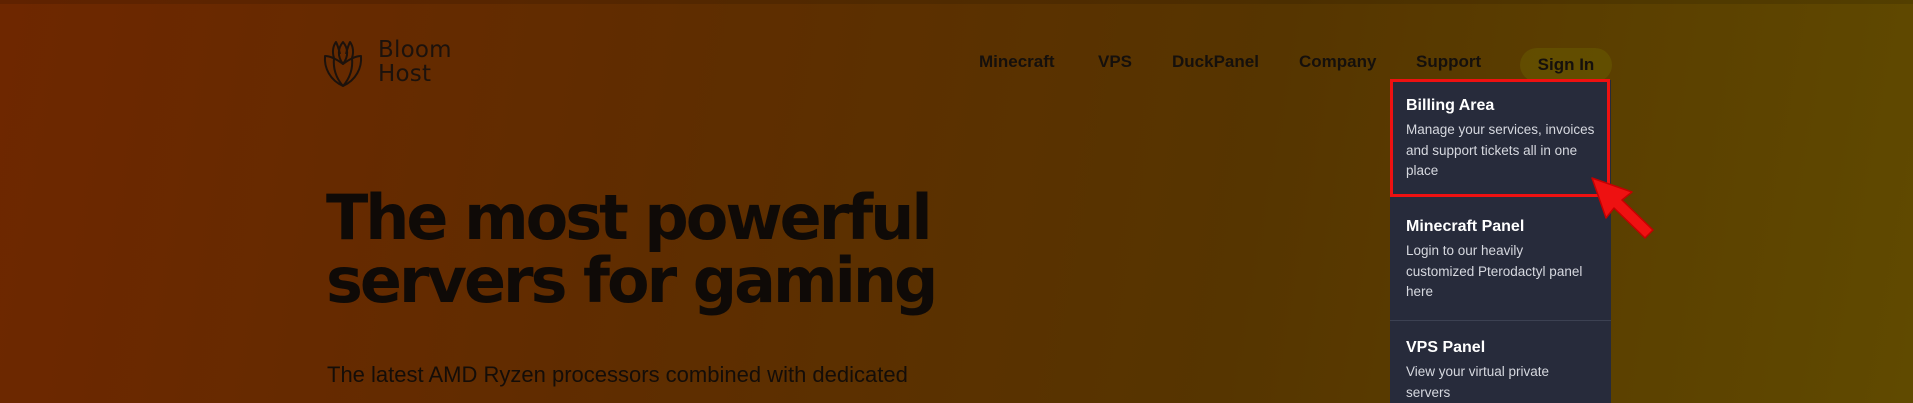 This screenshot has height=403, width=1913. What do you see at coordinates (1448, 62) in the screenshot?
I see `nav-item-support: Support` at bounding box center [1448, 62].